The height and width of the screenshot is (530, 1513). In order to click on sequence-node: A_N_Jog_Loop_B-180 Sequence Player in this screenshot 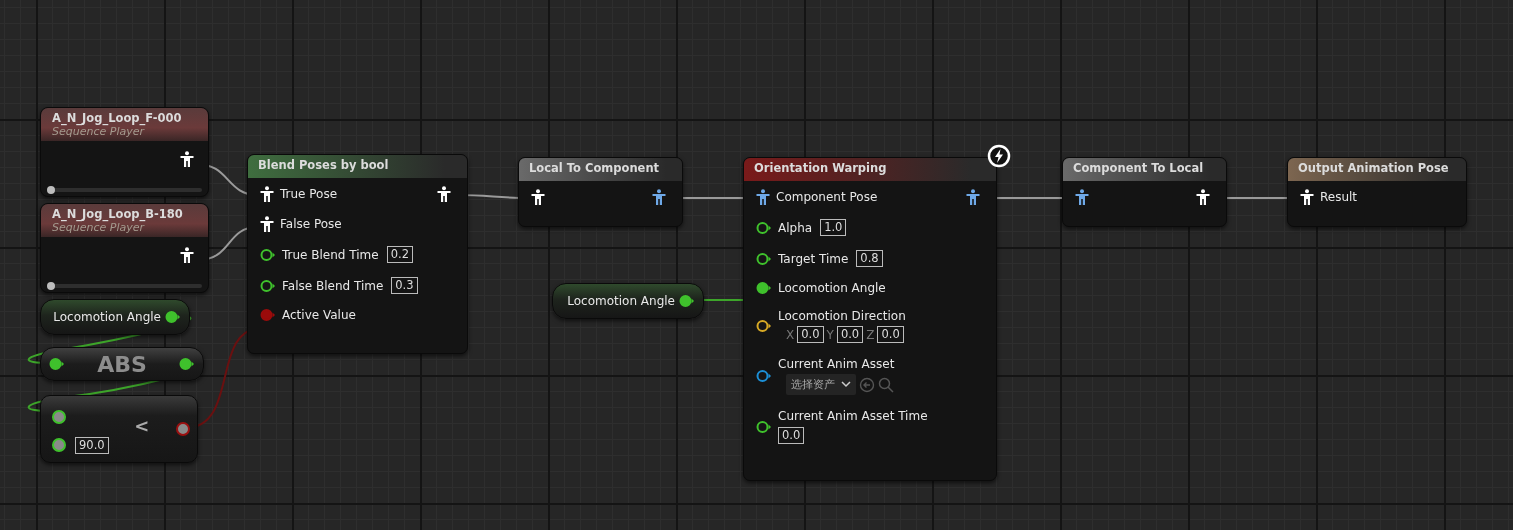, I will do `click(124, 248)`.